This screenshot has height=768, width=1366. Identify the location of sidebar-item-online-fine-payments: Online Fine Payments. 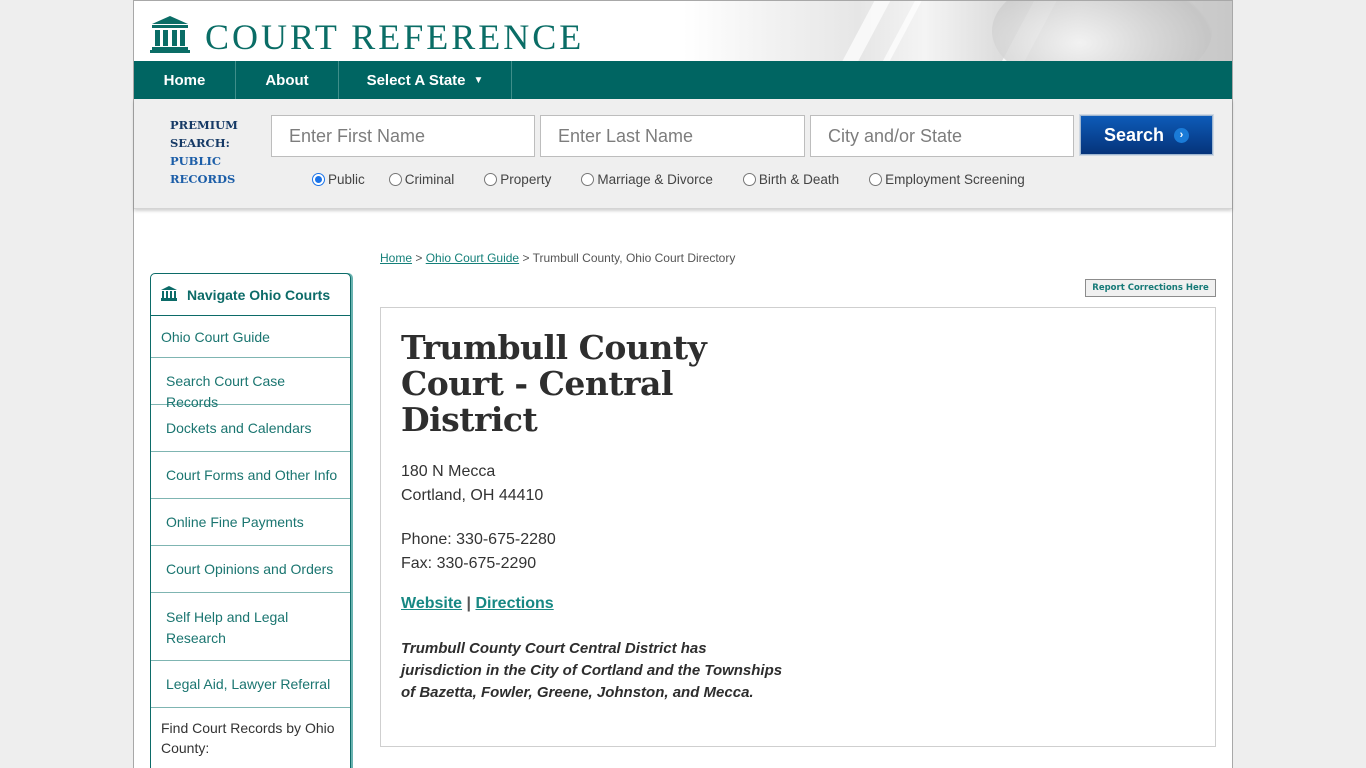
(250, 522).